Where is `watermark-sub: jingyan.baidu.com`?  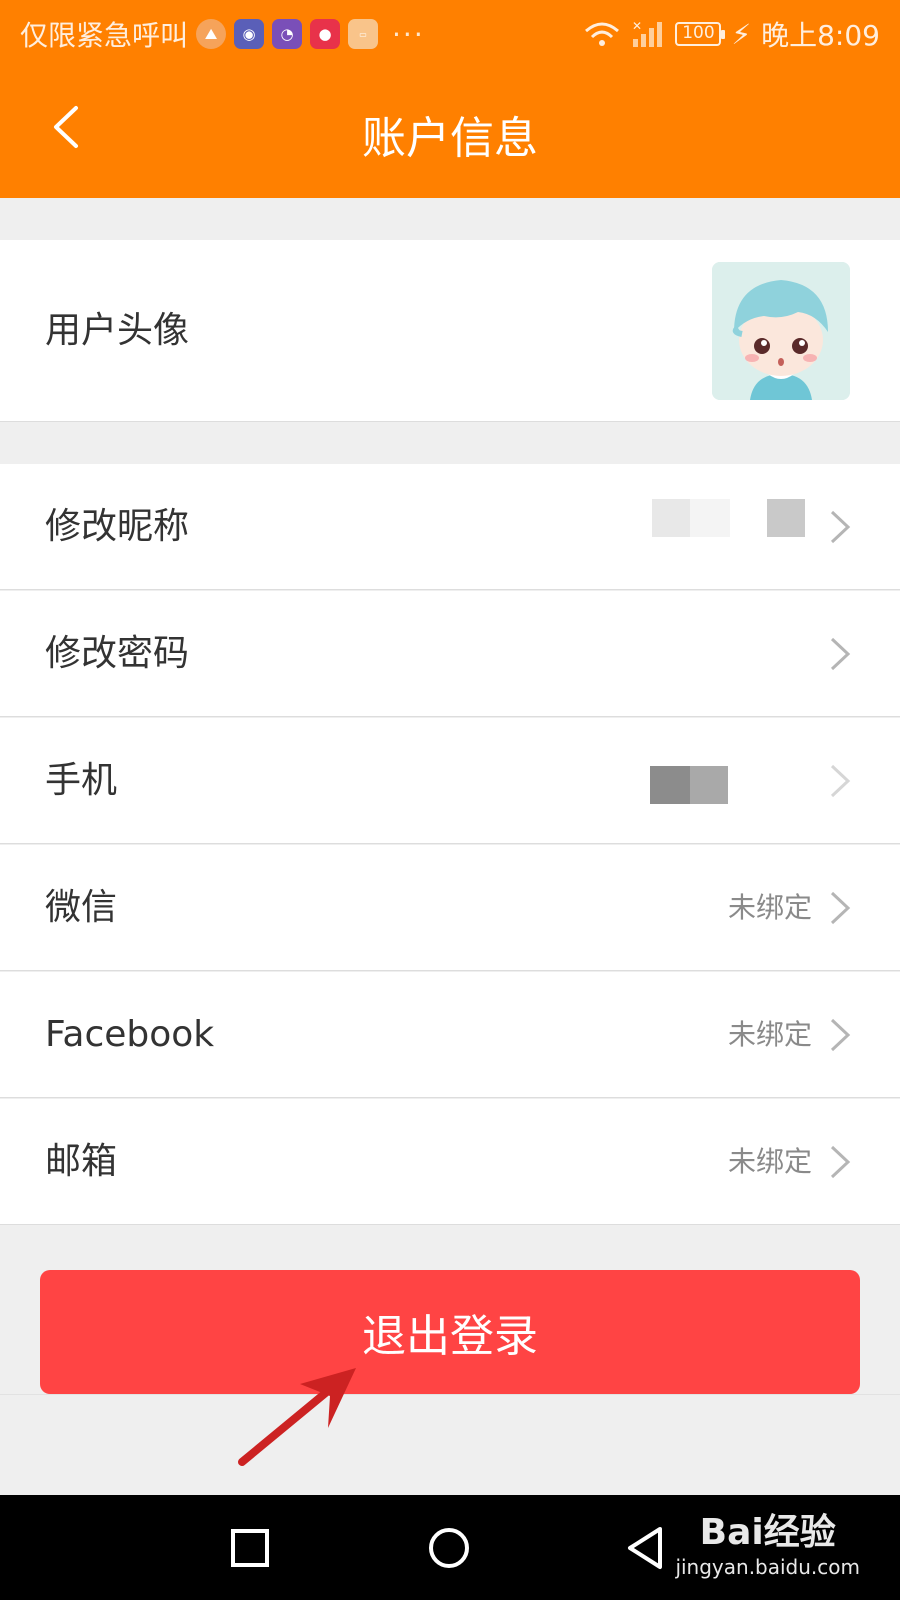
watermark-sub: jingyan.baidu.com is located at coordinates (767, 1567).